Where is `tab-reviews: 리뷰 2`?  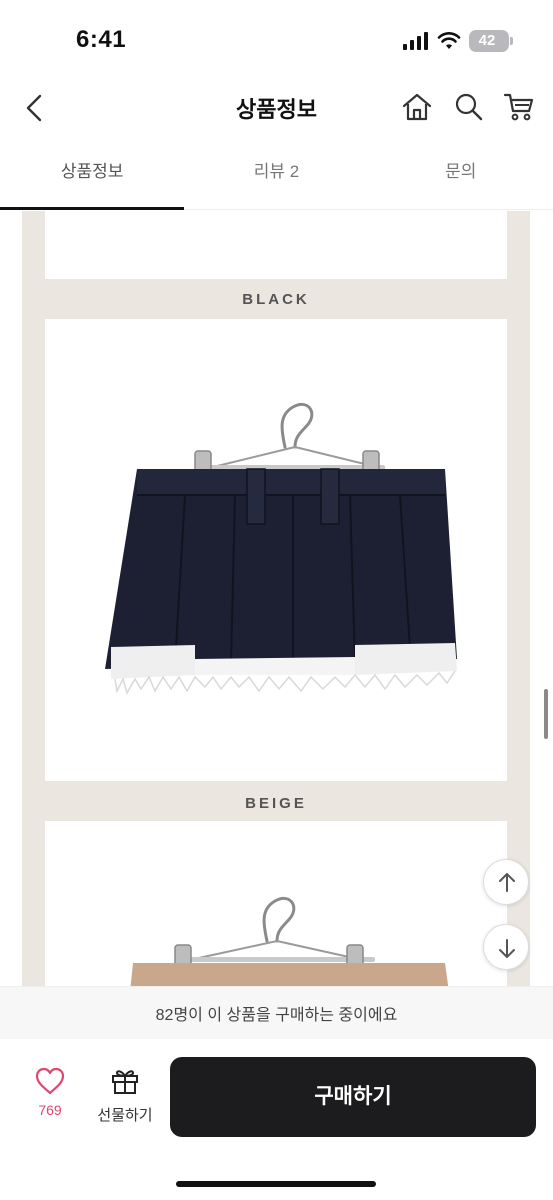
tab-reviews: 리뷰 2 is located at coordinates (276, 174).